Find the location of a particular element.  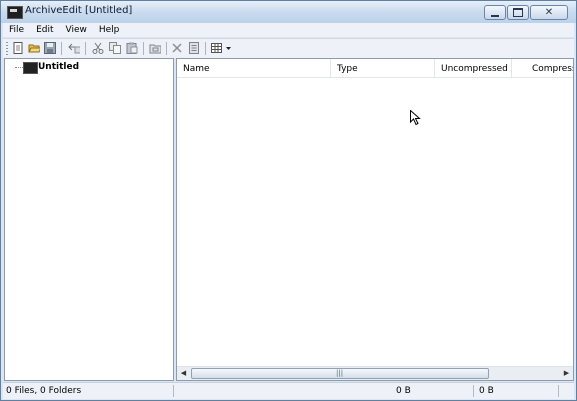

status-summary: 0 Files, 0 Folders is located at coordinates (44, 391).